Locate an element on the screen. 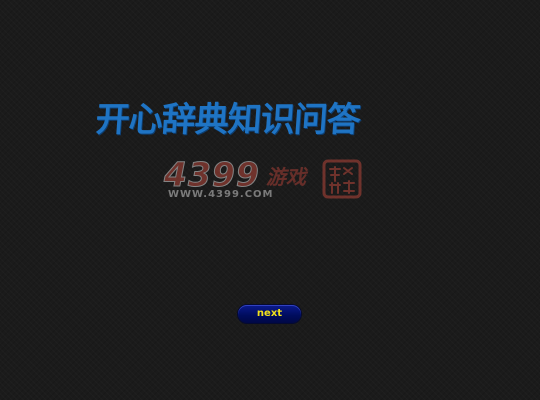 The width and height of the screenshot is (540, 400). seal-stamp-icon is located at coordinates (342, 179).